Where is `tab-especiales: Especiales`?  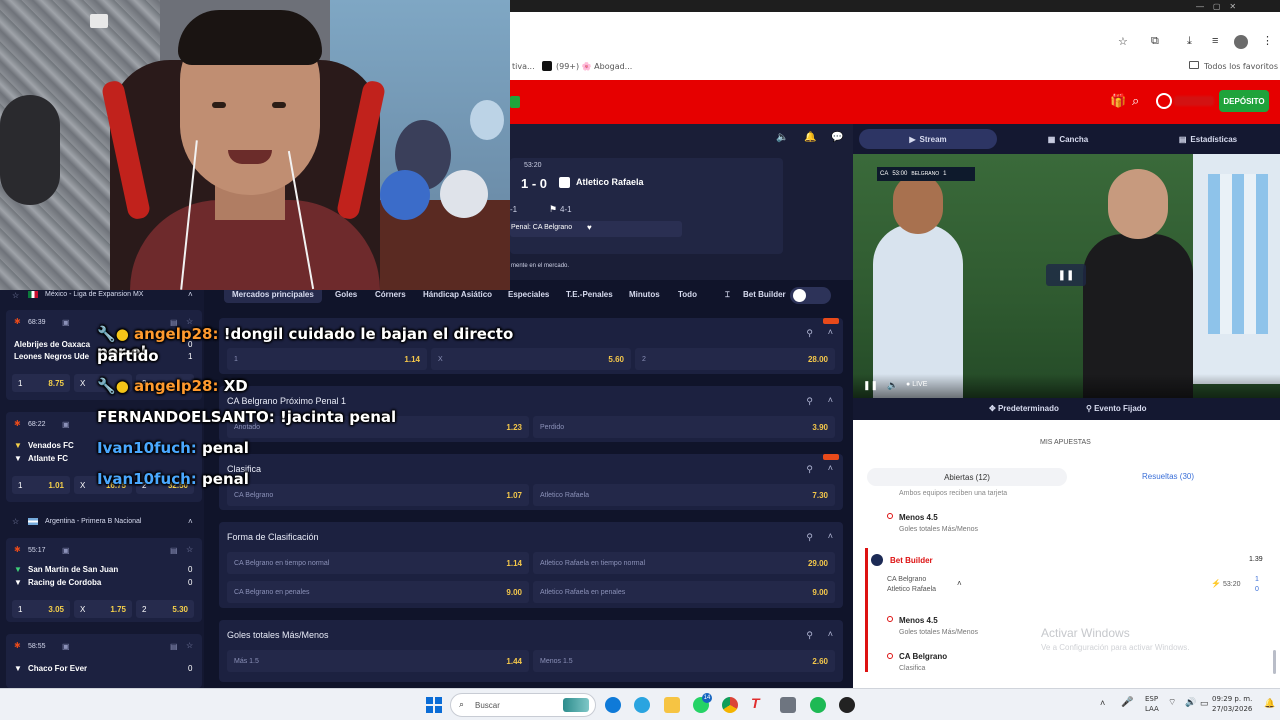
tab-especiales: Especiales is located at coordinates (528, 294).